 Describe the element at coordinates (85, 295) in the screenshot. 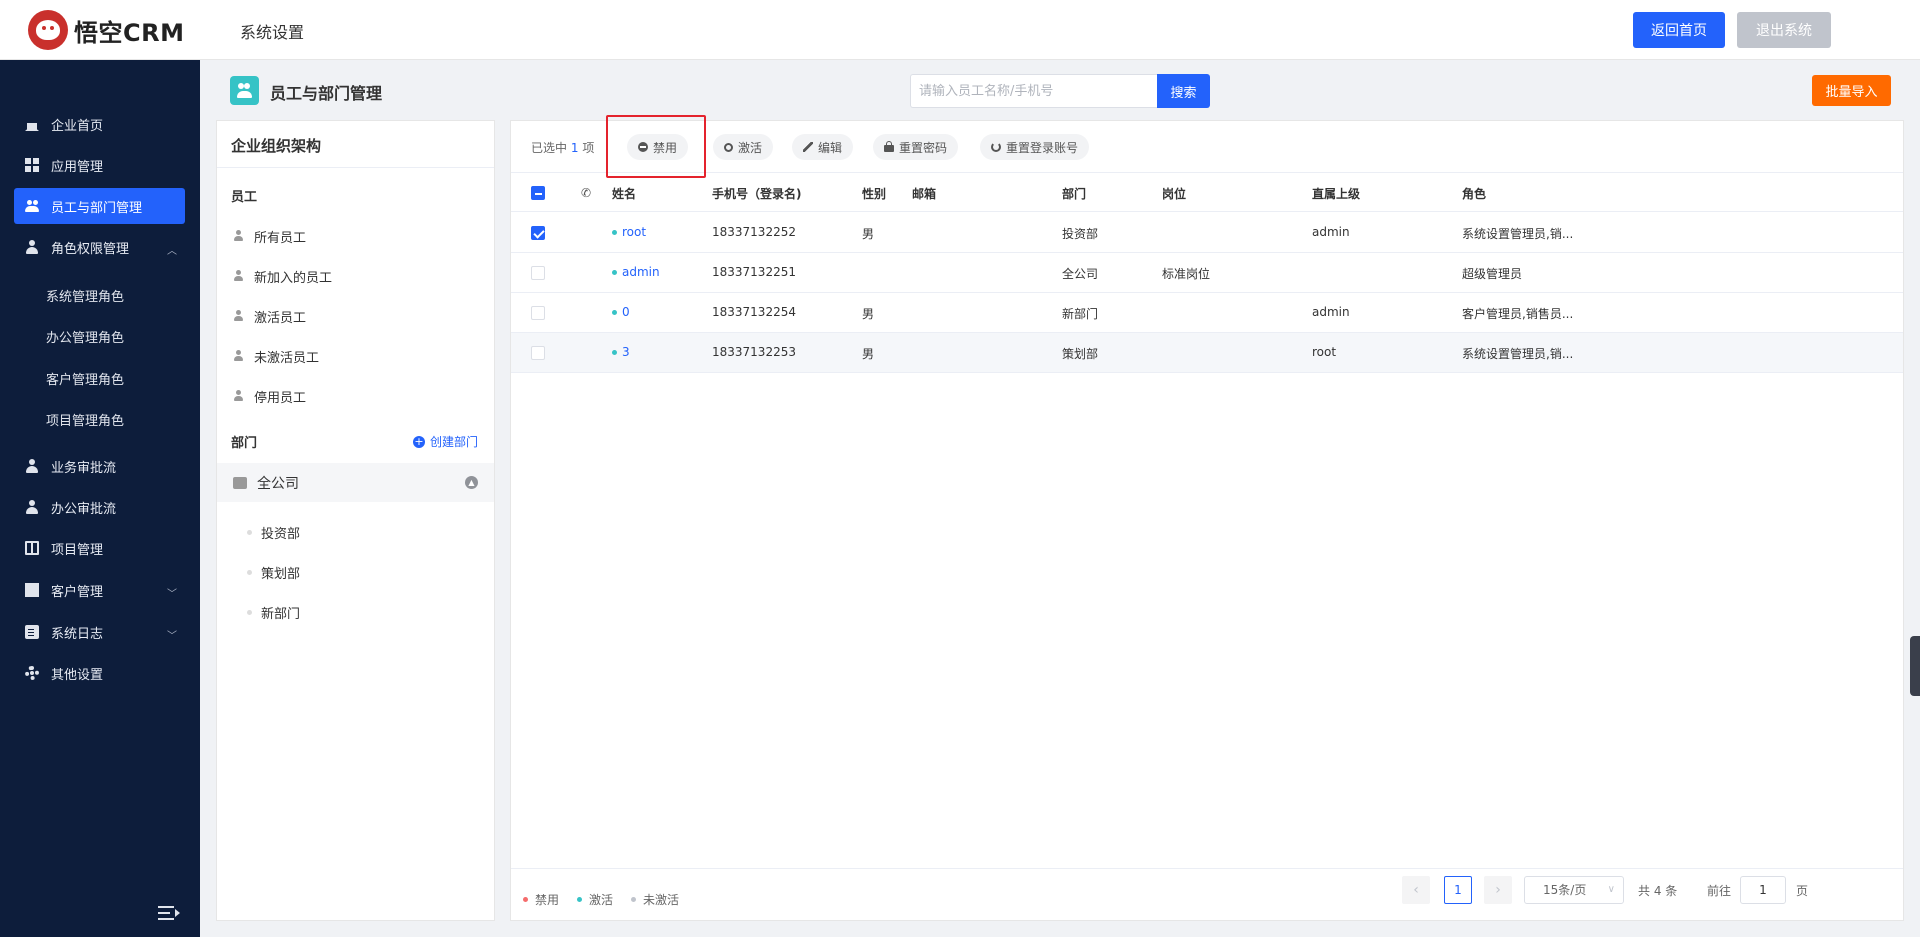

I see `sidebar-subitem-system-role: 系统管理角色` at that location.